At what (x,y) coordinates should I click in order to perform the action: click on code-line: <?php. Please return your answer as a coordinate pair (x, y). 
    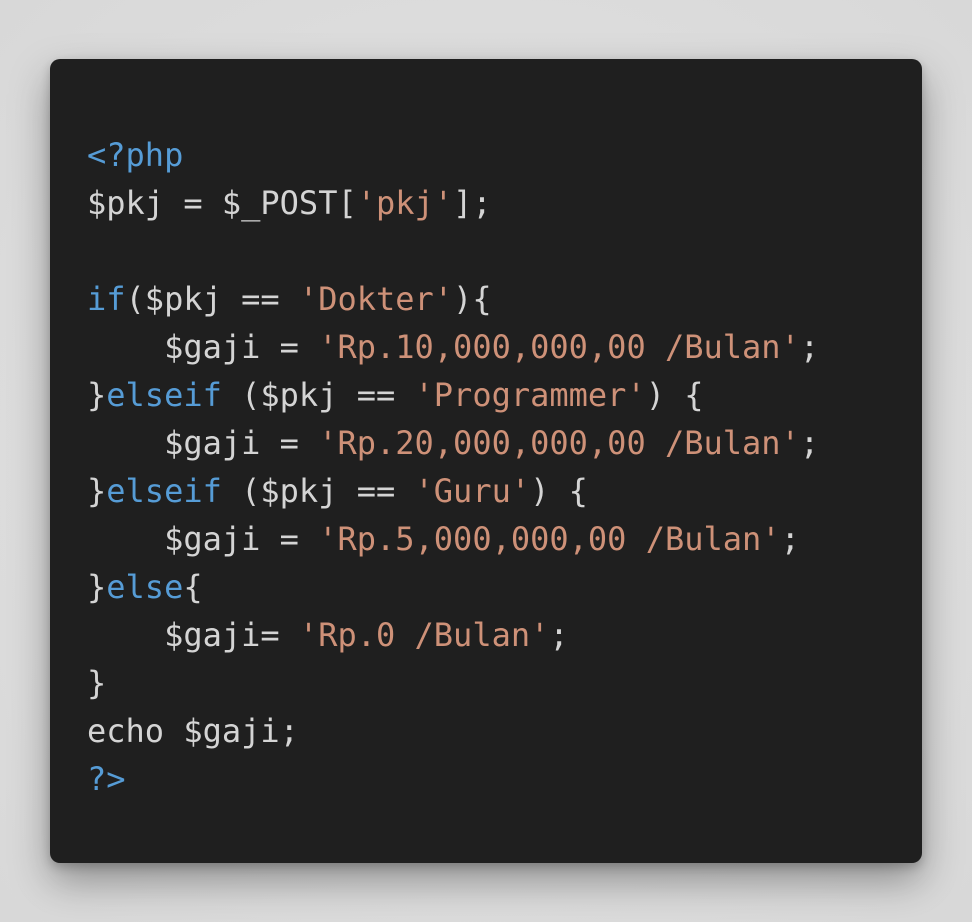
    Looking at the image, I should click on (453, 155).